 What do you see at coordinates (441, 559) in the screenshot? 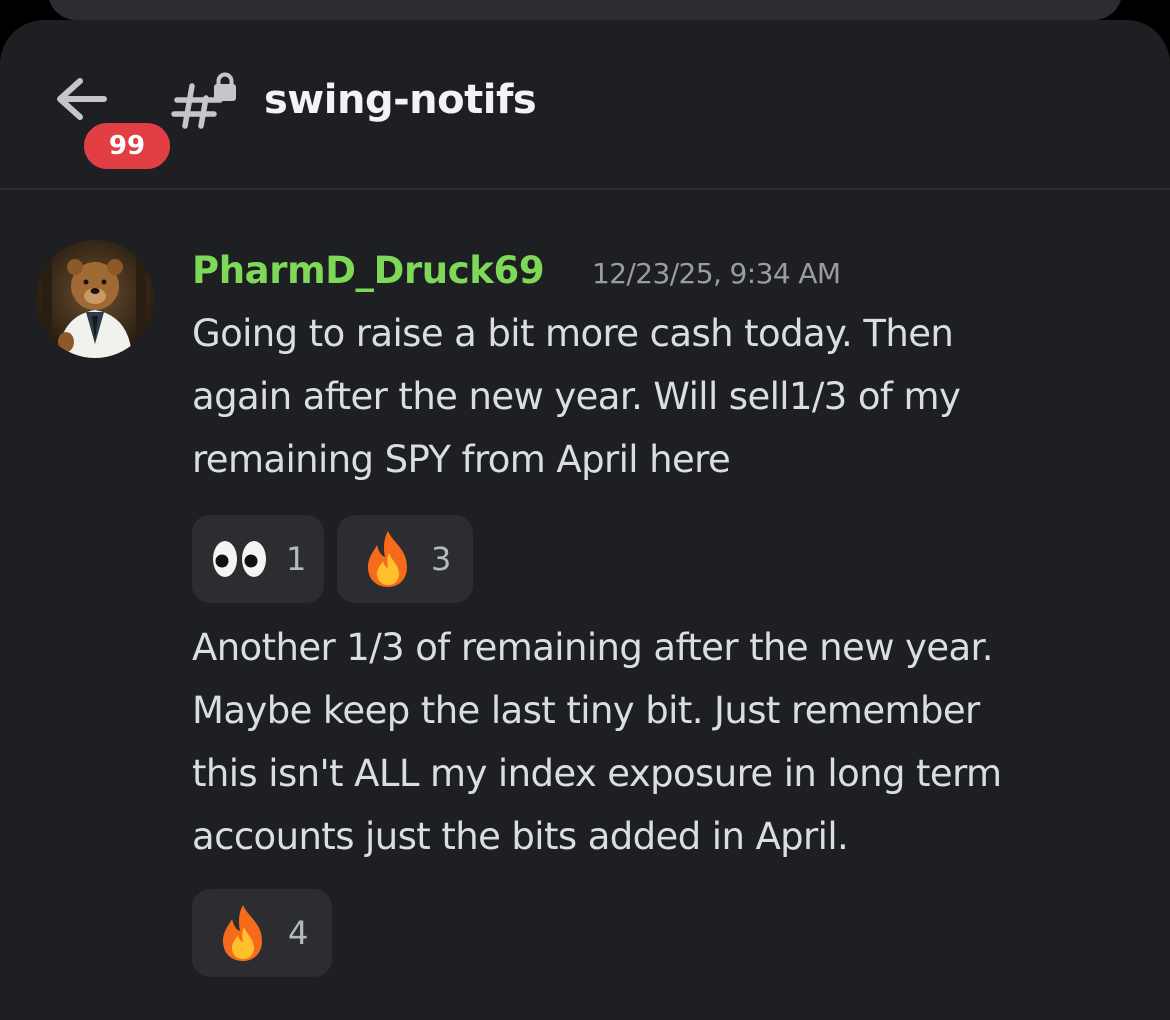
I see `reaction-count: 3` at bounding box center [441, 559].